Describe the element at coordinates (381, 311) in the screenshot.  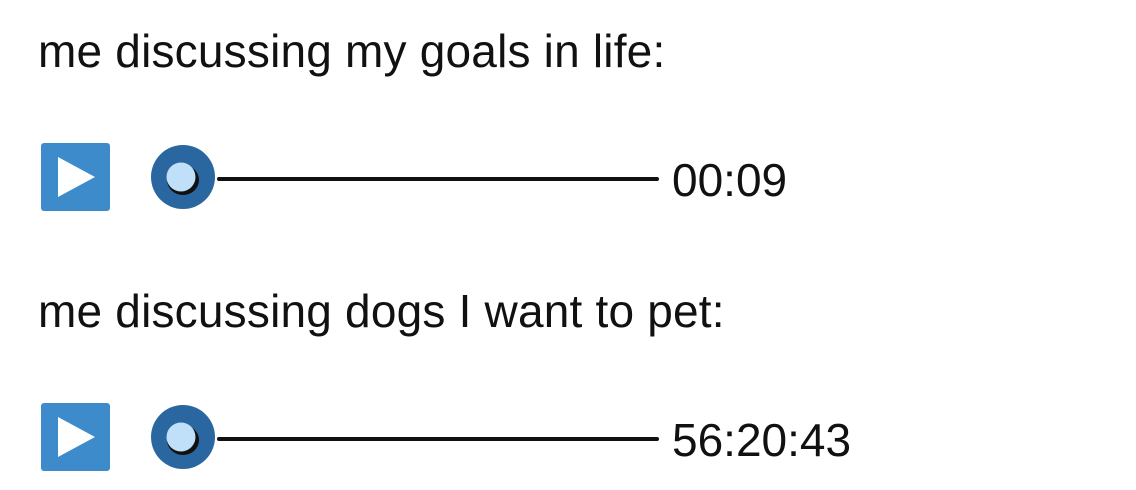
I see `caption-dogs: me discussing dogs I want to pet:` at that location.